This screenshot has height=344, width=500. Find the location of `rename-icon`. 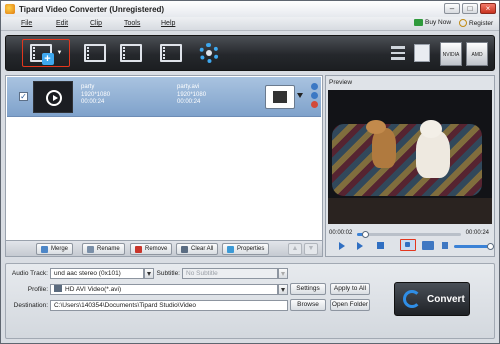

rename-icon is located at coordinates (90, 249).